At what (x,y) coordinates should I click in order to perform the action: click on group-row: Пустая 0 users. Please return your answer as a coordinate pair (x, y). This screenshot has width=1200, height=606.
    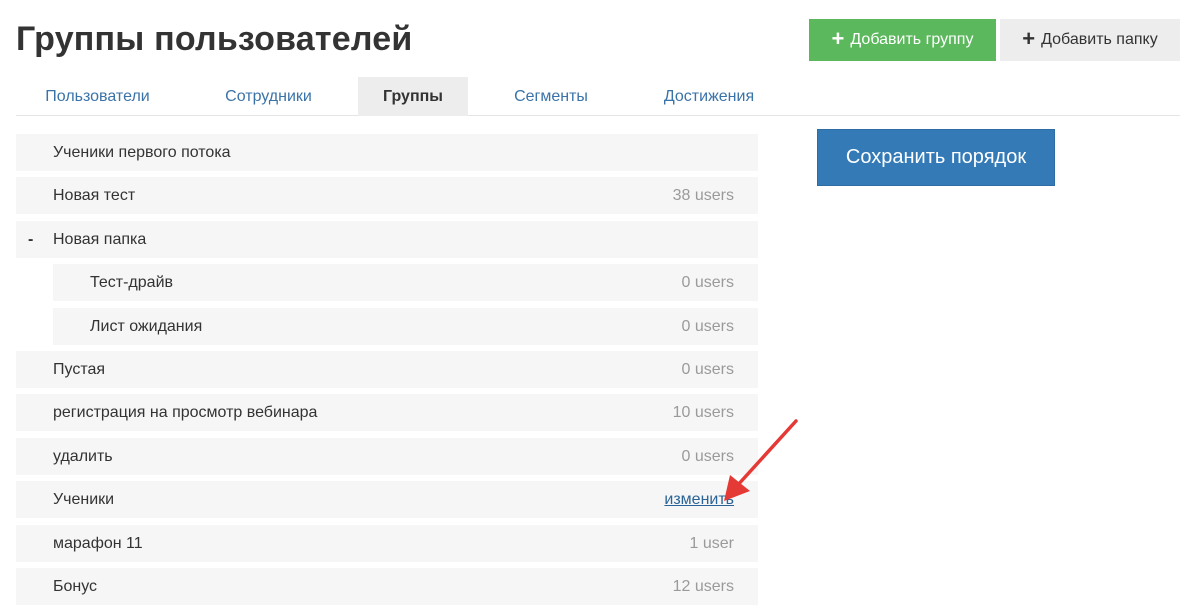
    Looking at the image, I should click on (387, 369).